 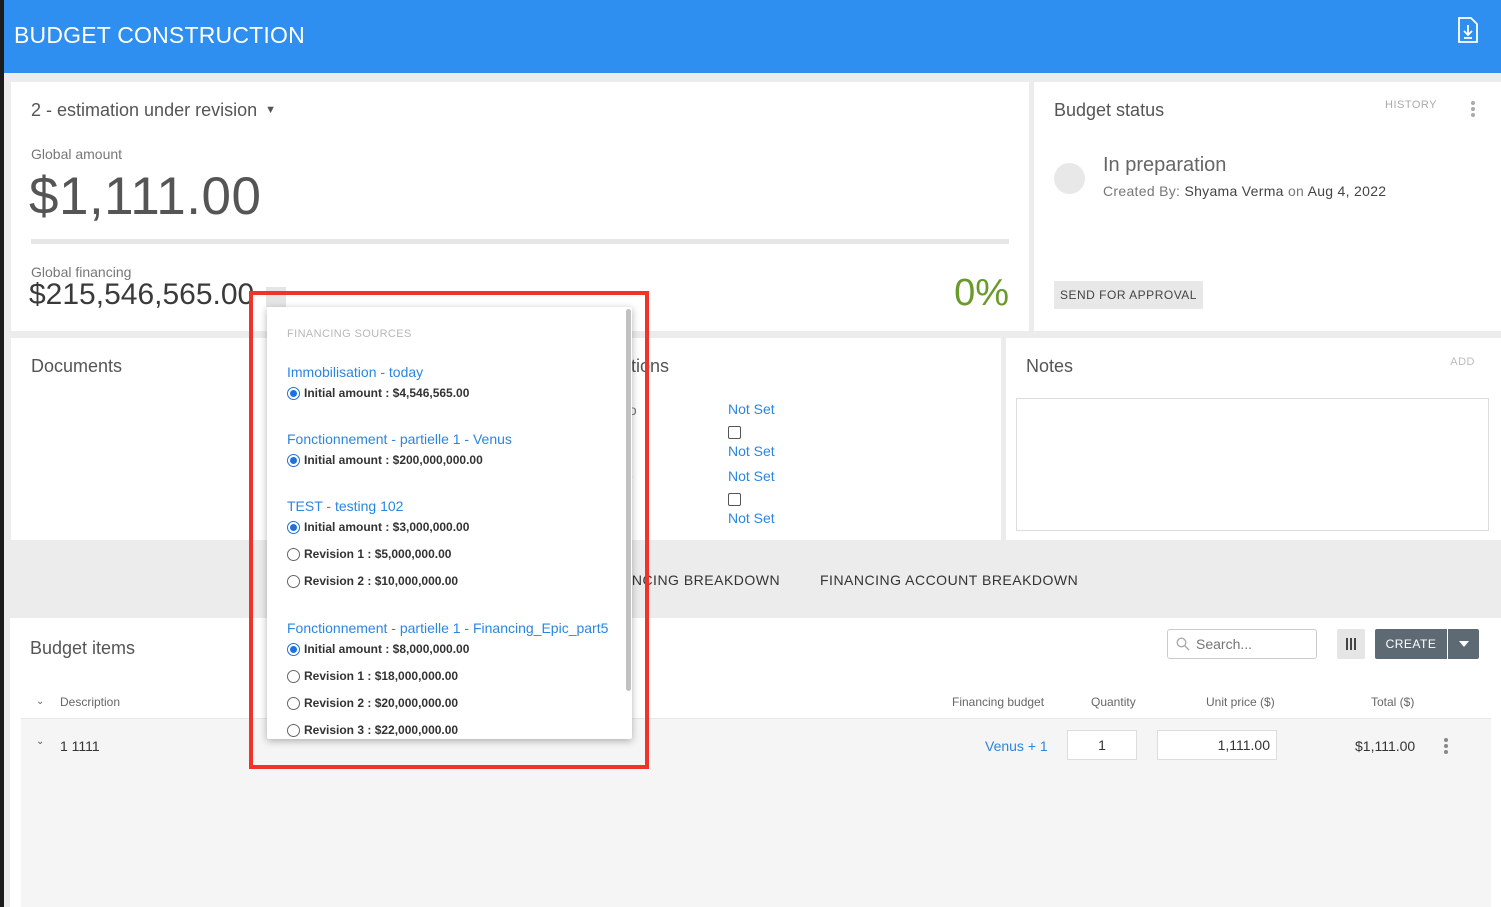 I want to click on source-3-option-initial: Initial amount : $3,000,000.00, so click(x=378, y=527).